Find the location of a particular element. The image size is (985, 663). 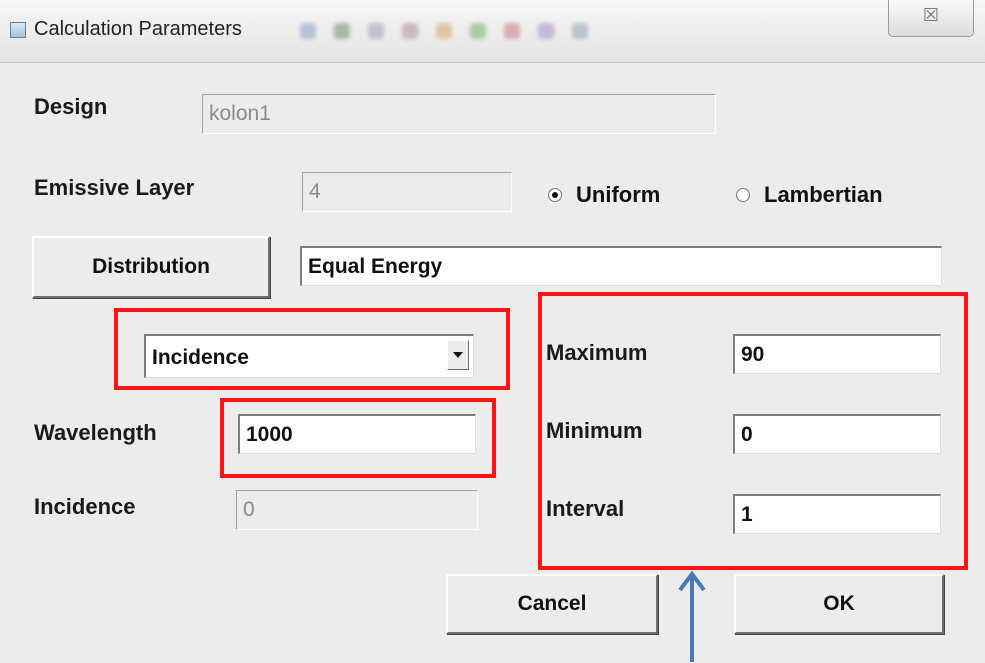

ok-button: OK is located at coordinates (839, 604).